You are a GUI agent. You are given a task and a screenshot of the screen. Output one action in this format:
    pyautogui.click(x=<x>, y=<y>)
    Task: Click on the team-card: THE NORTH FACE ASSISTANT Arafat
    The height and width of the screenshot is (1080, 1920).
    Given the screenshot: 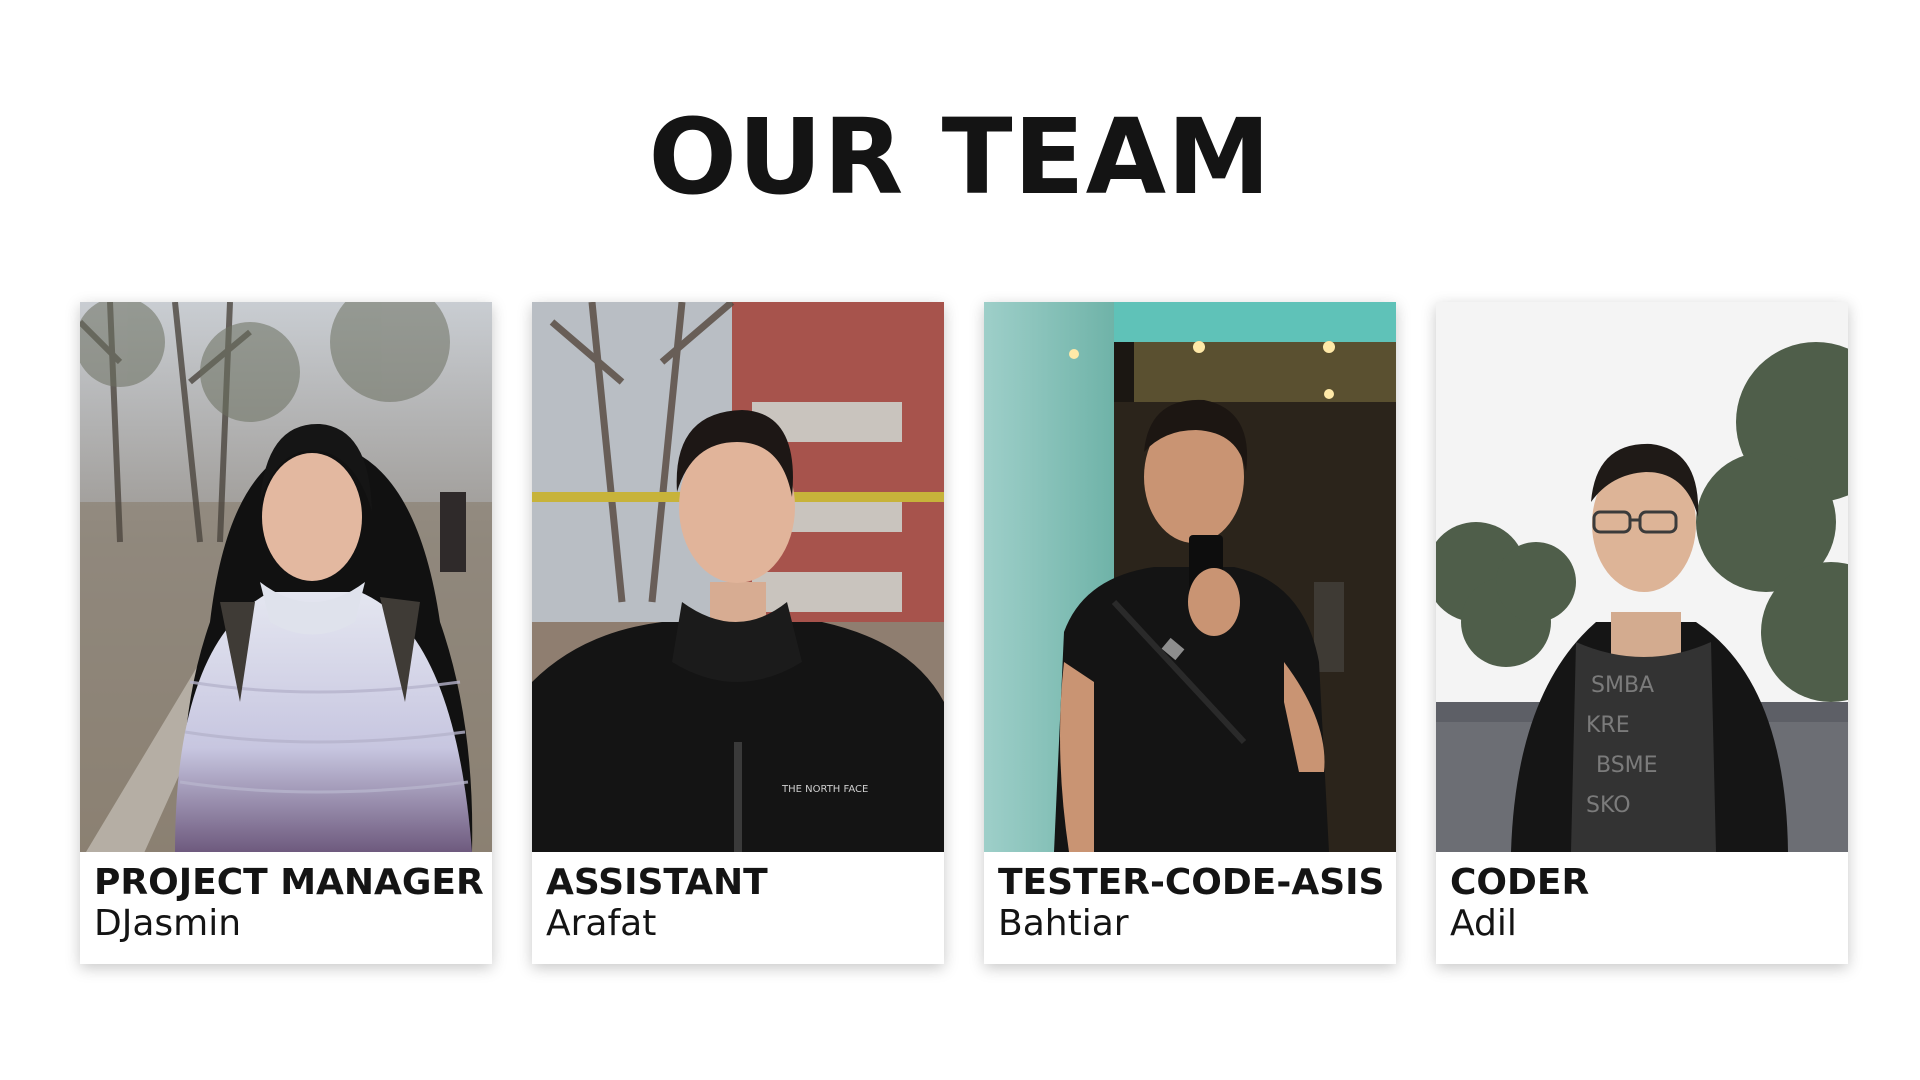 What is the action you would take?
    pyautogui.click(x=738, y=633)
    